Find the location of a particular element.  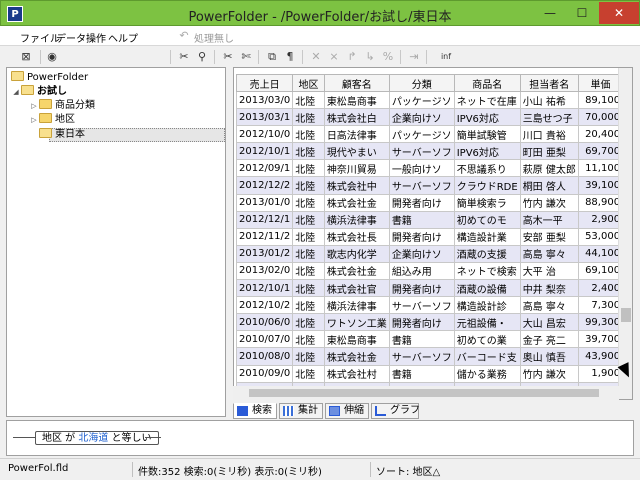

close-button: ✕ is located at coordinates (619, 13).